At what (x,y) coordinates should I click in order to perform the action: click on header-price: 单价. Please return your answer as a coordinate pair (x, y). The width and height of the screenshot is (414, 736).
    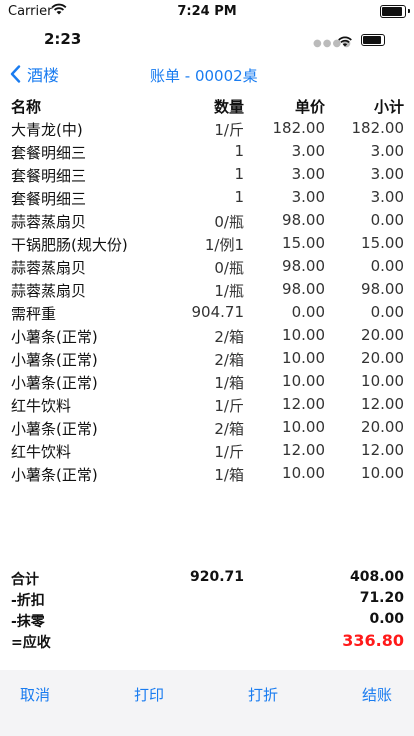
    Looking at the image, I should click on (309, 107).